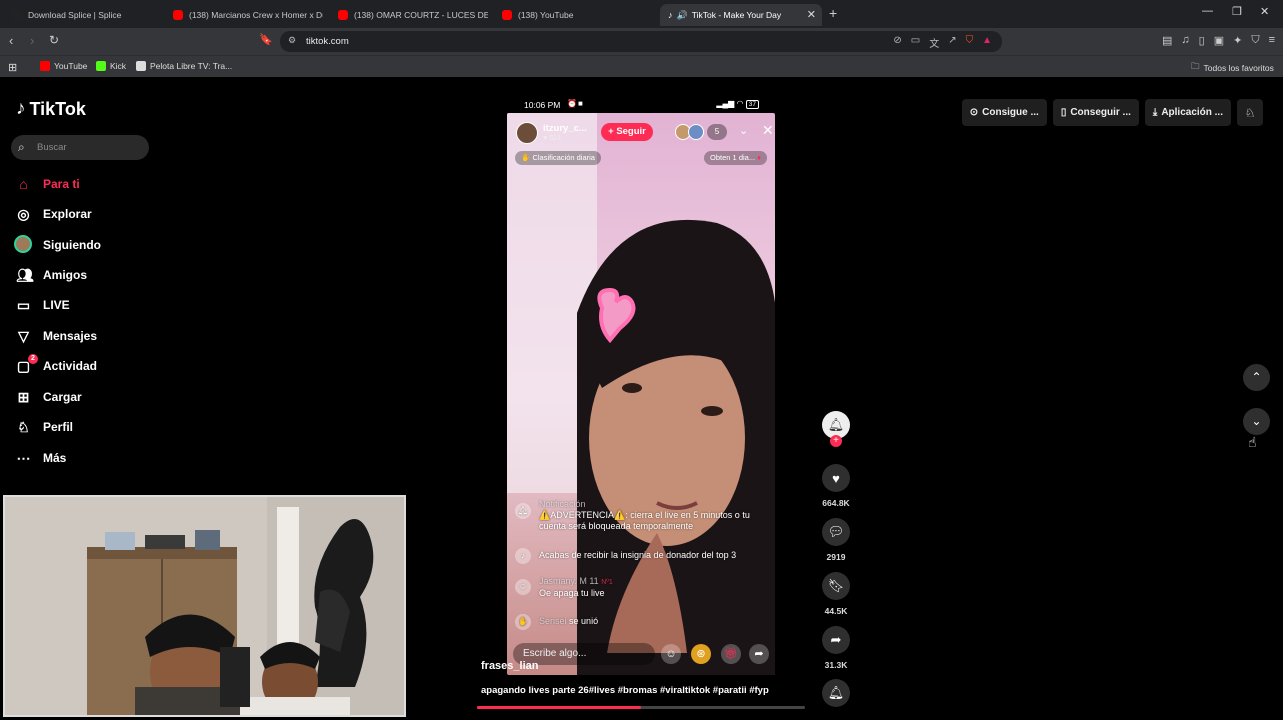 This screenshot has height=720, width=1283. Describe the element at coordinates (523, 587) in the screenshot. I see `user-avatar: ☺` at that location.